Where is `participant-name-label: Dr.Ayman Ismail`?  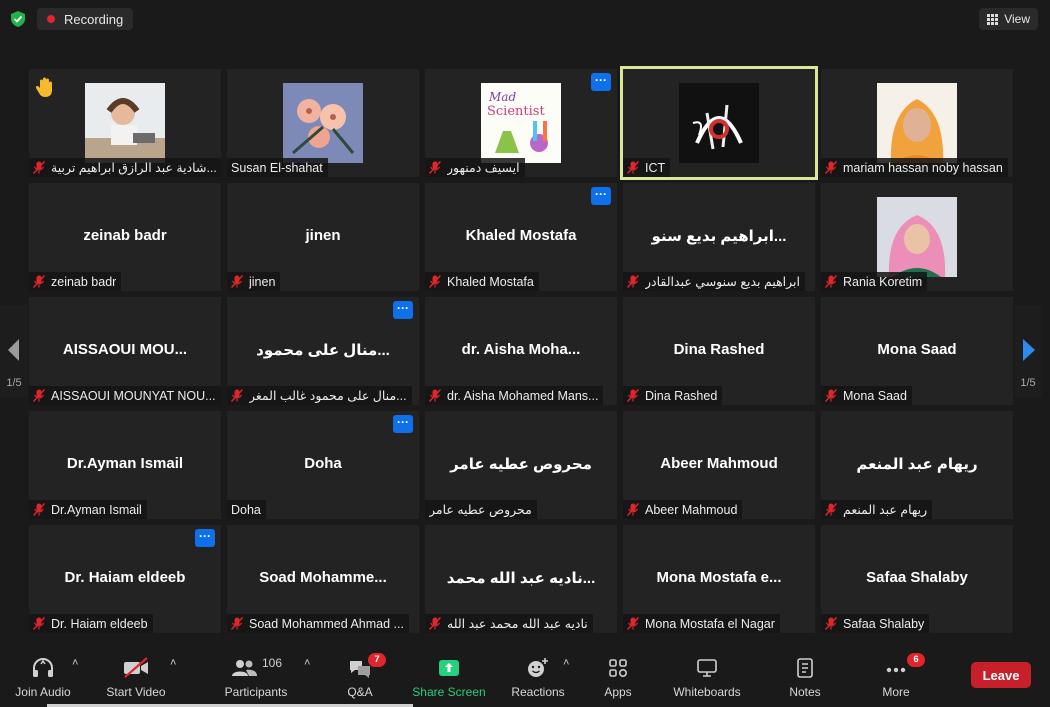 participant-name-label: Dr.Ayman Ismail is located at coordinates (88, 509).